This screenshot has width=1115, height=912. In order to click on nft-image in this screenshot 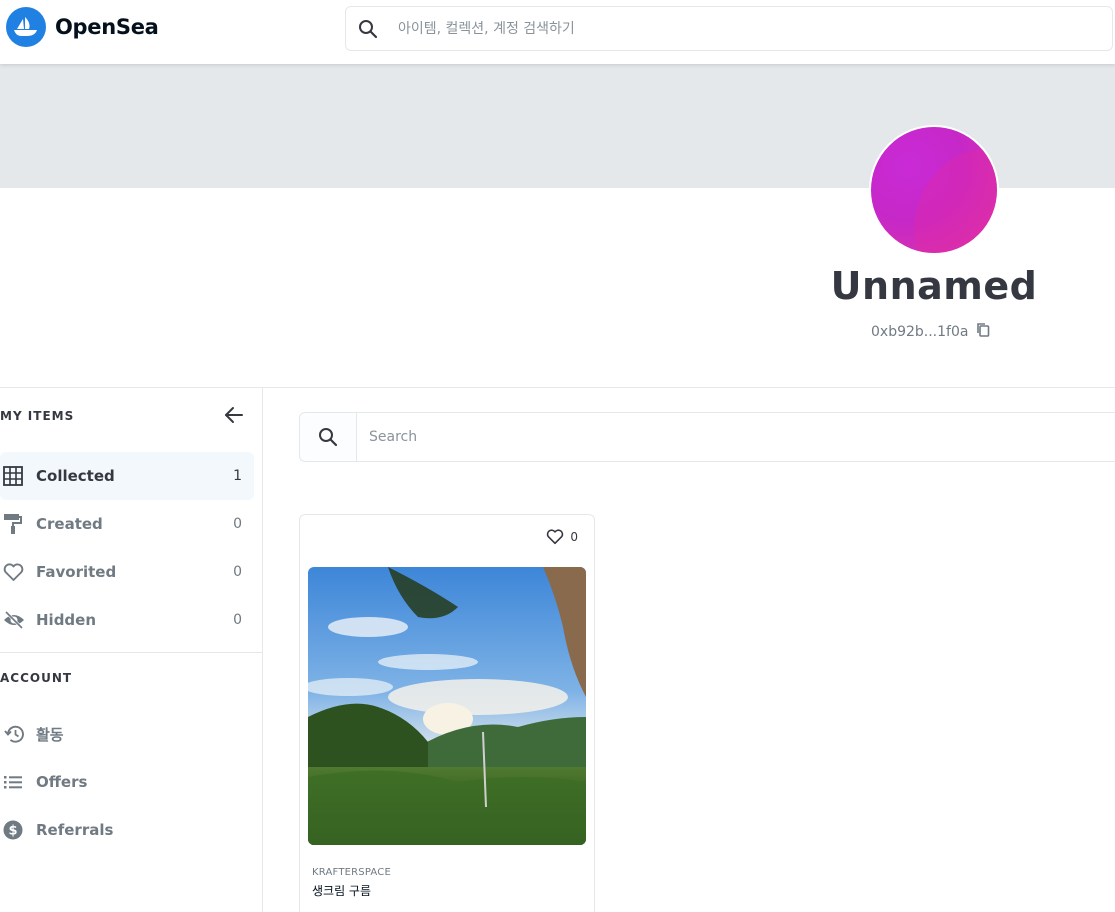, I will do `click(447, 706)`.